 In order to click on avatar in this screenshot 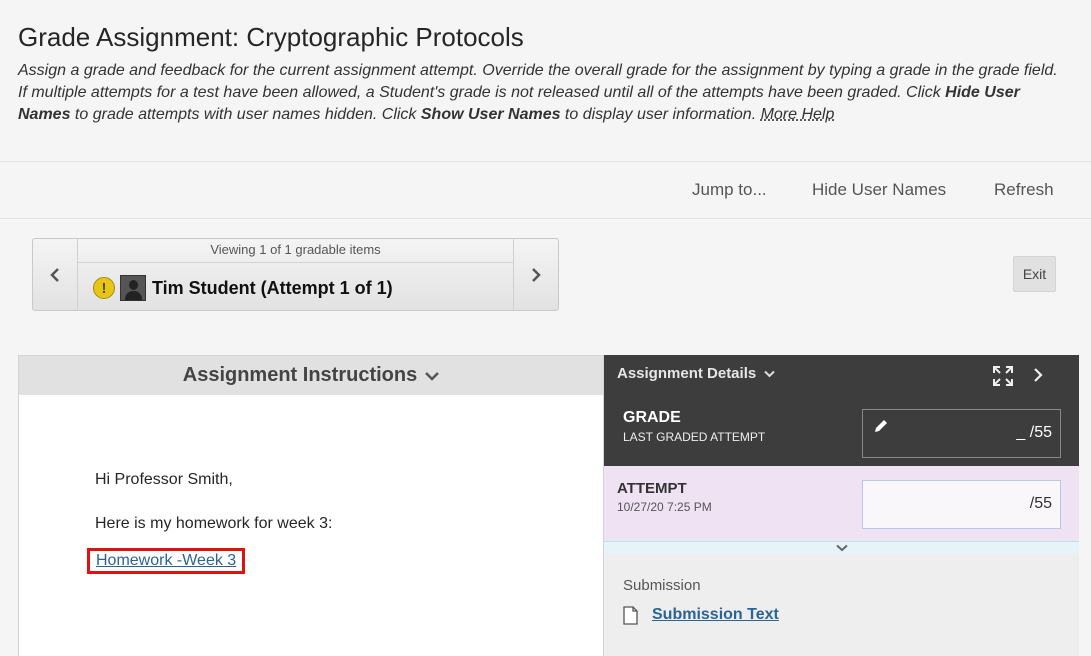, I will do `click(133, 288)`.